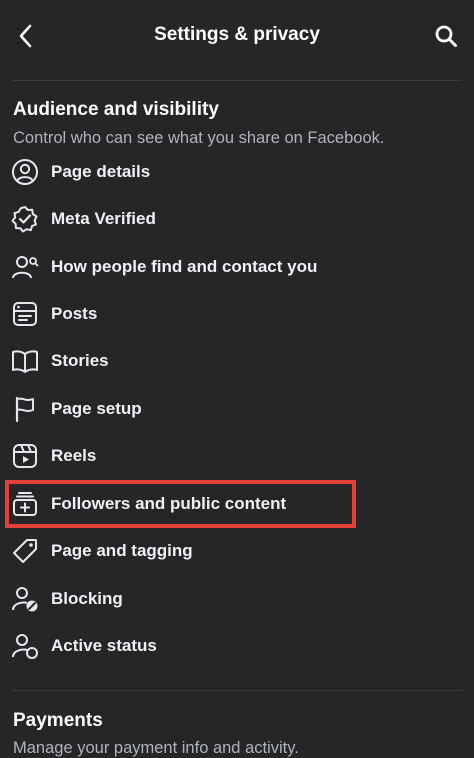 The image size is (474, 758). Describe the element at coordinates (74, 455) in the screenshot. I see `menu-item-label: Reels` at that location.